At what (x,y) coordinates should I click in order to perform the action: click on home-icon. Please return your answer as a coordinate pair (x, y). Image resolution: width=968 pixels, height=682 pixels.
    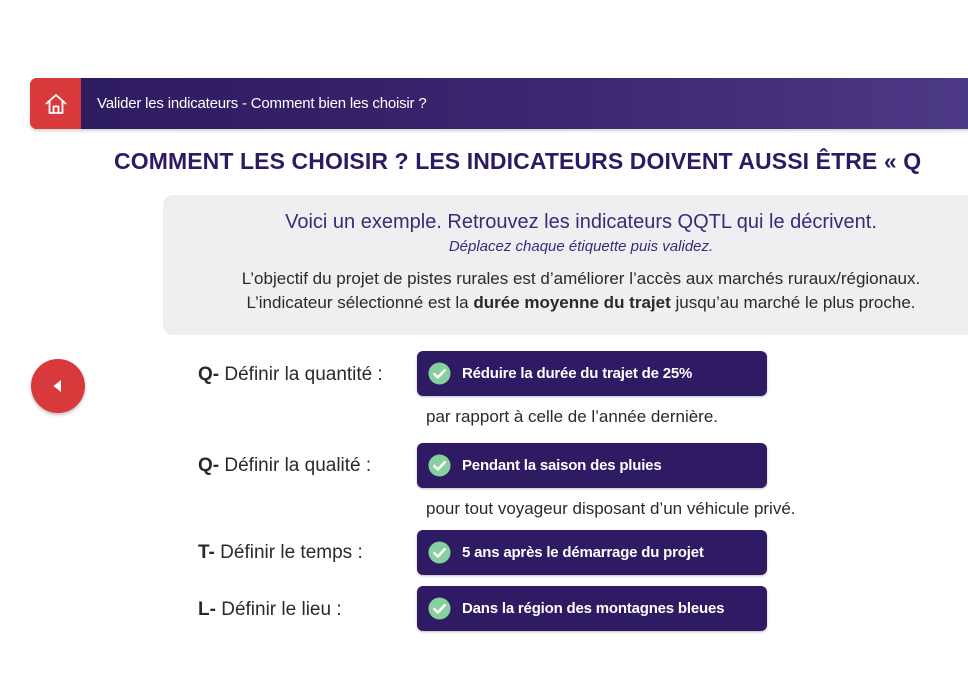
    Looking at the image, I should click on (55, 103).